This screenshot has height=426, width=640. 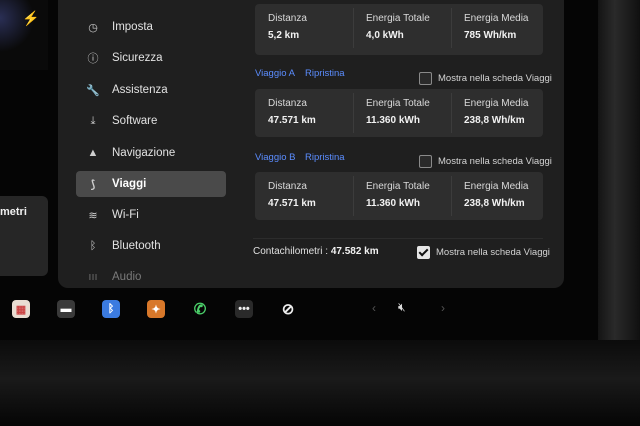 I want to click on more-icon: •••, so click(x=244, y=309).